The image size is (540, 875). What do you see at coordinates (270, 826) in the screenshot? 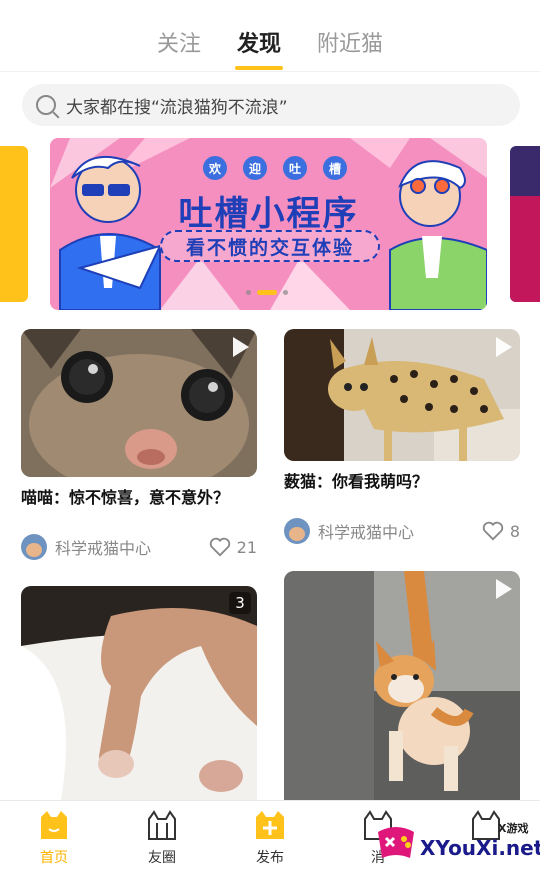
I see `publish-plus-icon` at bounding box center [270, 826].